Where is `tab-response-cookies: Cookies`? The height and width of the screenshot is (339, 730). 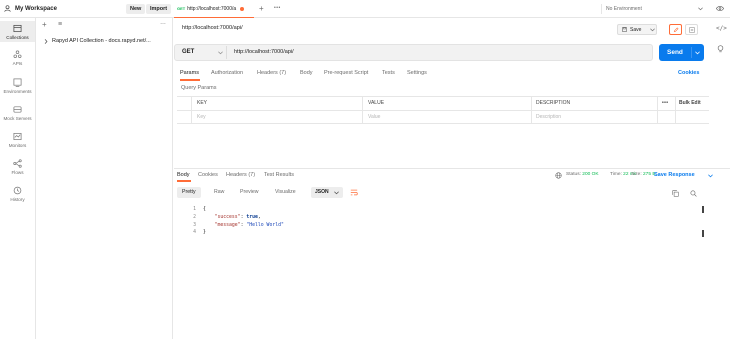 tab-response-cookies: Cookies is located at coordinates (208, 175).